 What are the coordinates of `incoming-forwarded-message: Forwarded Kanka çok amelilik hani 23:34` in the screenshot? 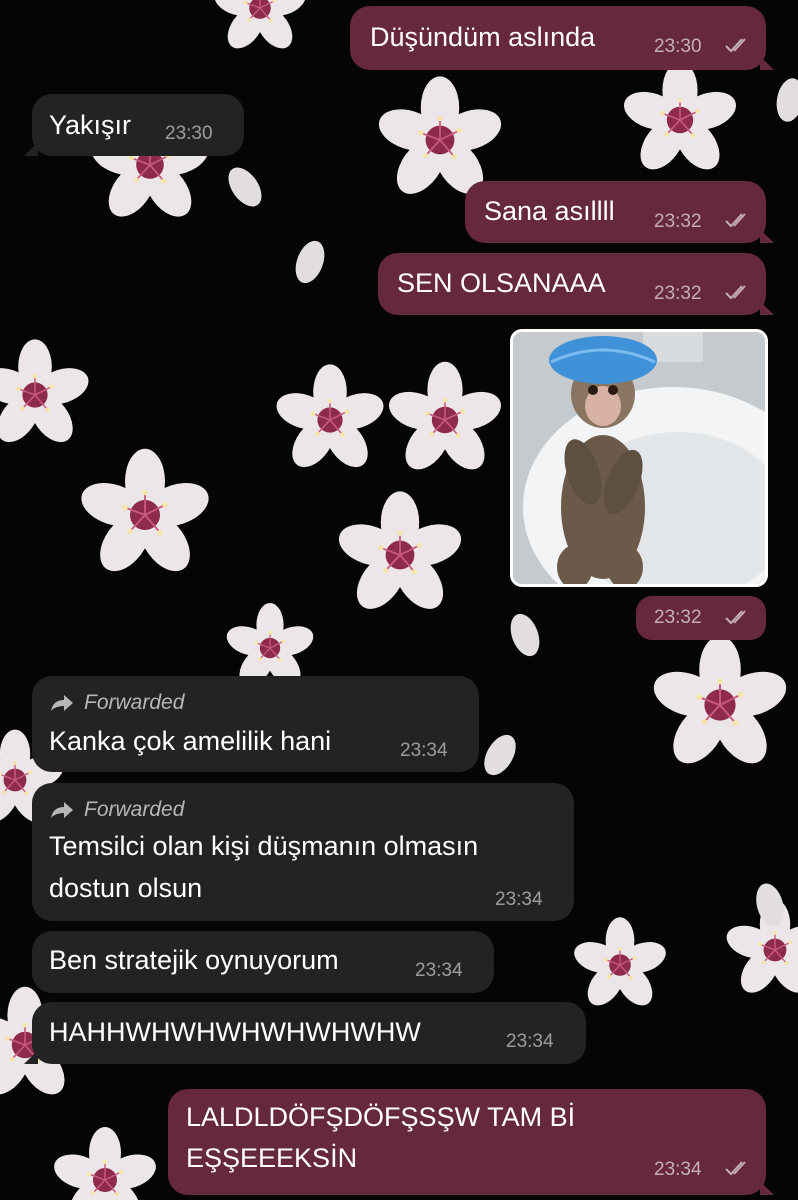 It's located at (255, 724).